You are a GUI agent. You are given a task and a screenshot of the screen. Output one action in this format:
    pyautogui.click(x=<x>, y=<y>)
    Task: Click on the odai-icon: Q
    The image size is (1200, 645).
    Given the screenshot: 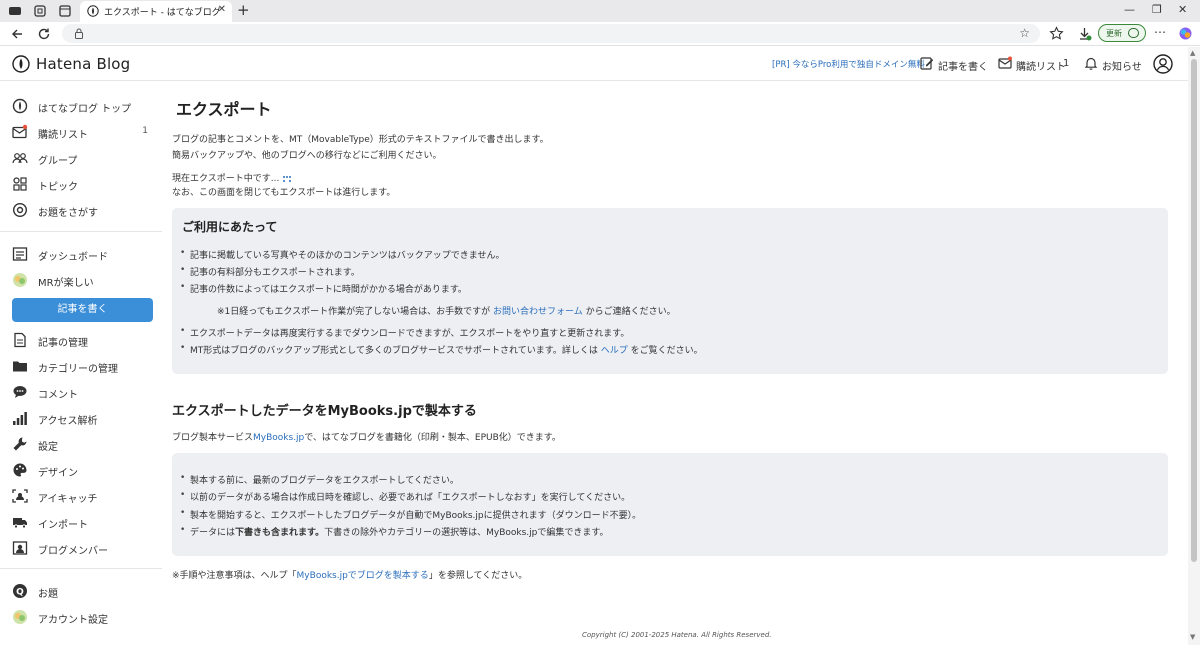 What is the action you would take?
    pyautogui.click(x=20, y=591)
    